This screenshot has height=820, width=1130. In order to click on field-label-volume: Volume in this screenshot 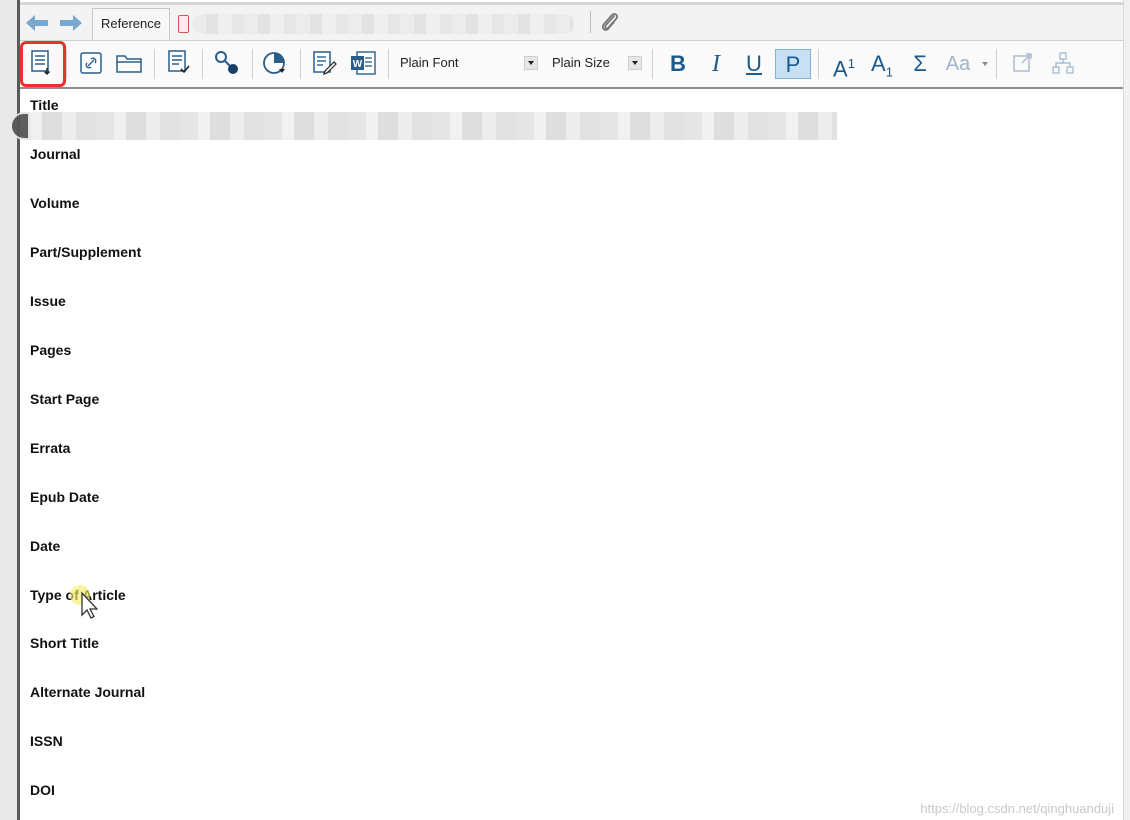, I will do `click(55, 203)`.